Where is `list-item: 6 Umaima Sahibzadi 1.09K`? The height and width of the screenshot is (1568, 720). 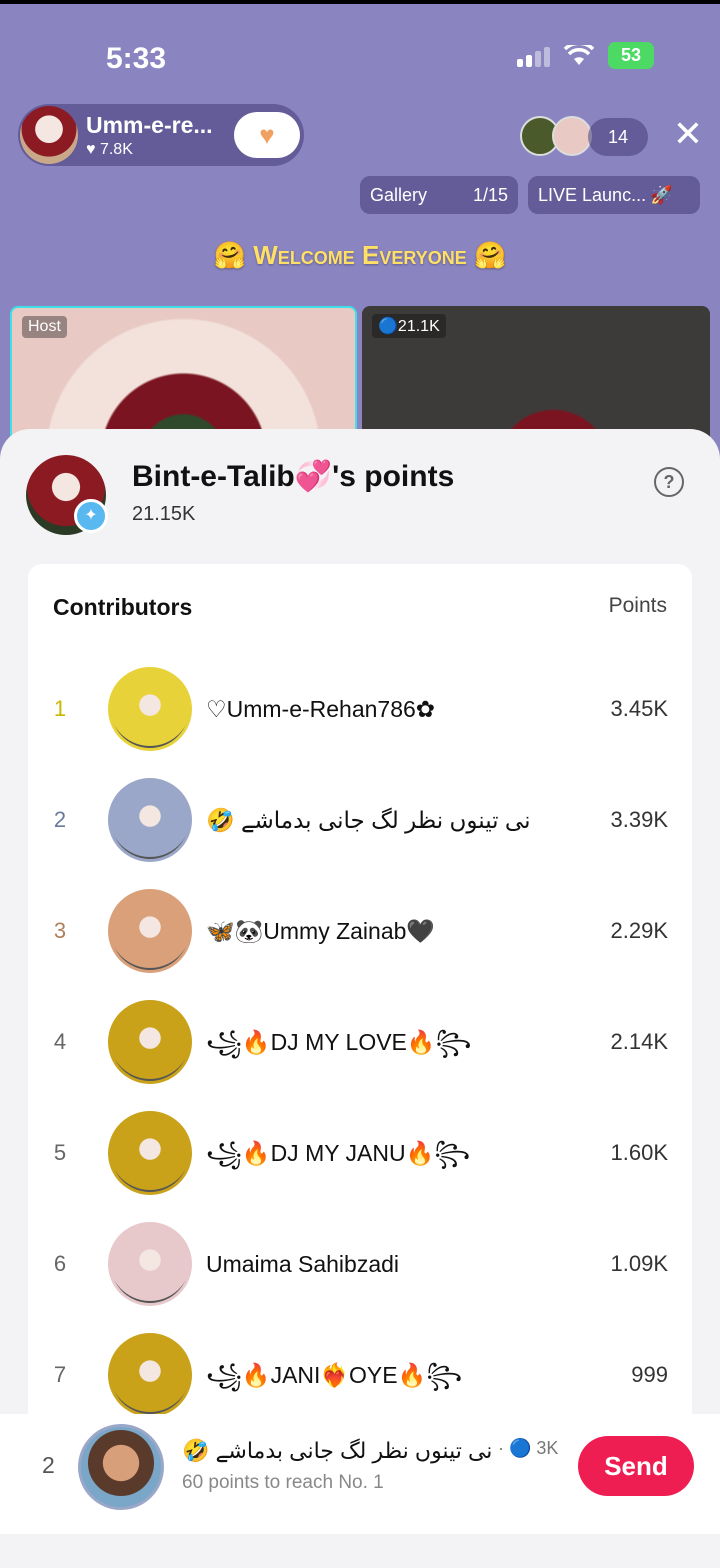
list-item: 6 Umaima Sahibzadi 1.09K is located at coordinates (360, 1264).